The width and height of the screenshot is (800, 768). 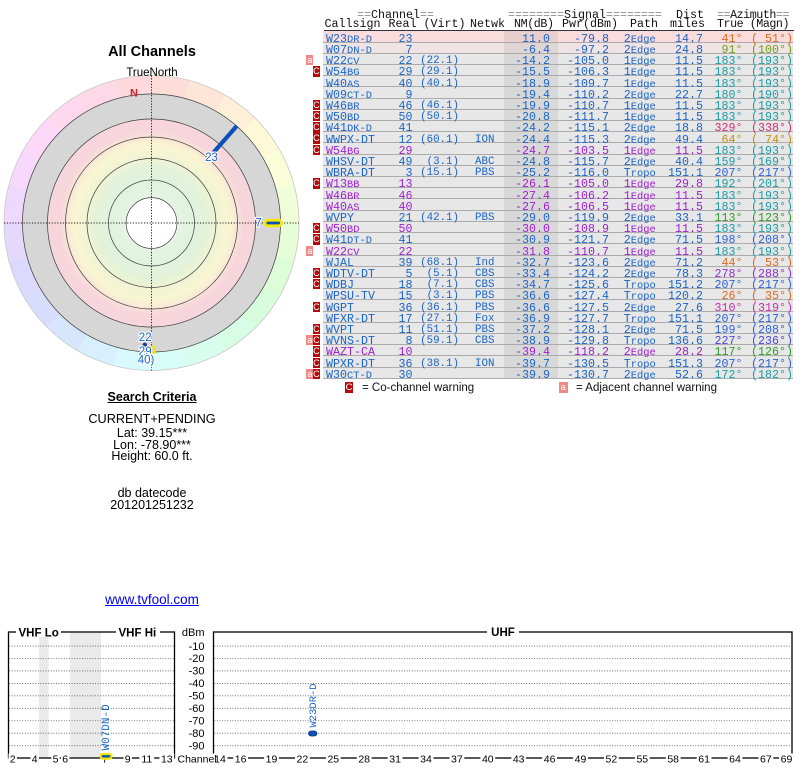 I want to click on svg-text: -80, so click(x=197, y=734).